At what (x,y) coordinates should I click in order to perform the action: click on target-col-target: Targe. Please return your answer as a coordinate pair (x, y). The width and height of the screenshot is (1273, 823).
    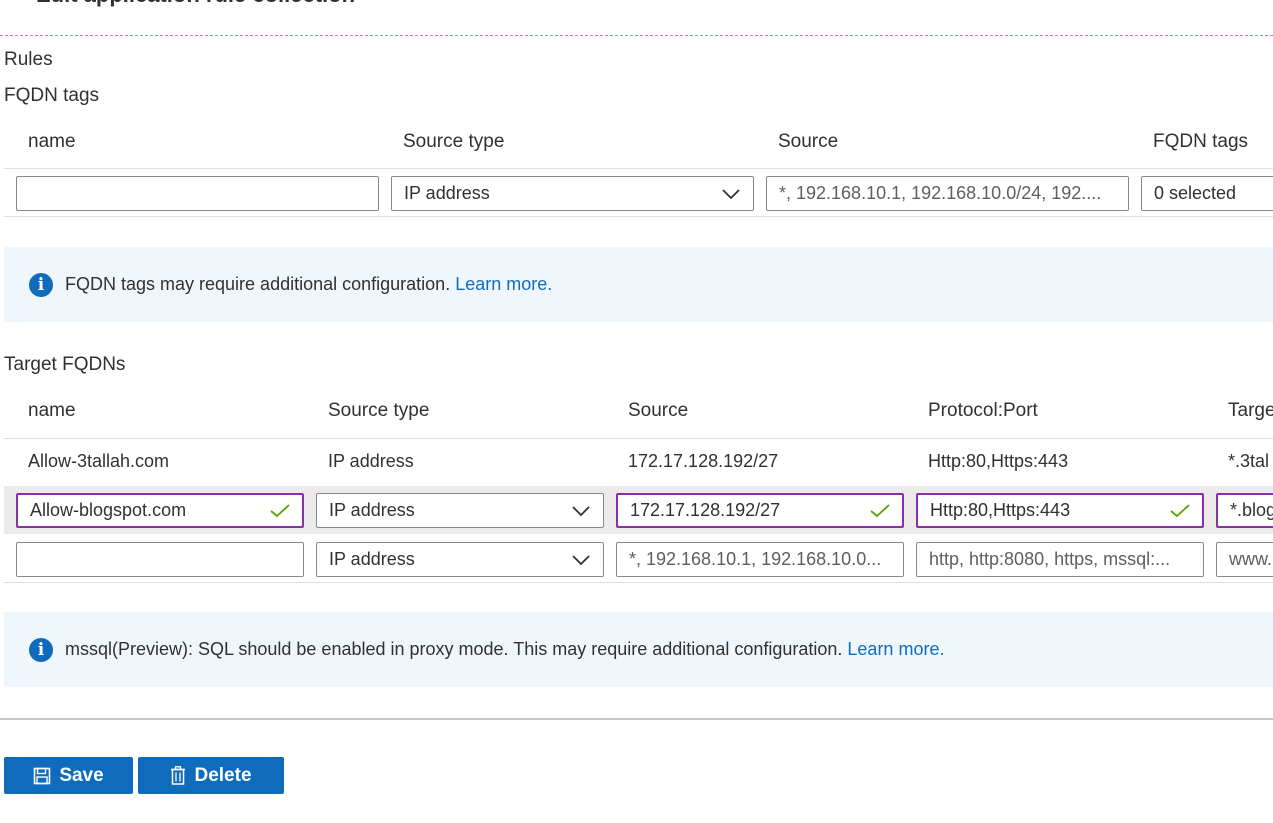
    Looking at the image, I should click on (1250, 410).